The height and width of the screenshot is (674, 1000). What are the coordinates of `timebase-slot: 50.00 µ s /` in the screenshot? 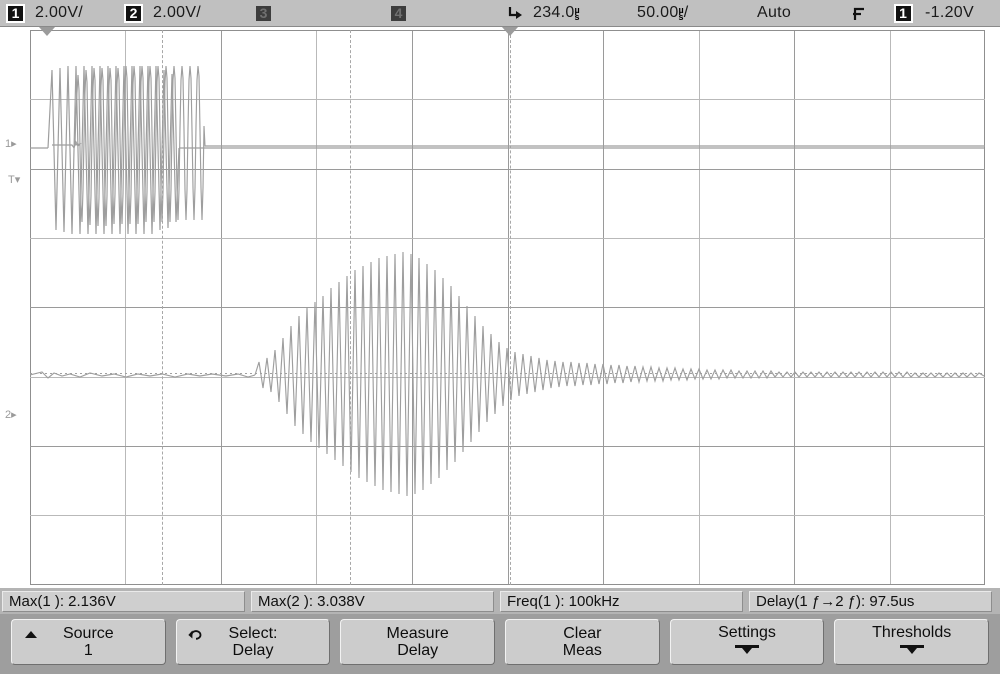 It's located at (697, 13).